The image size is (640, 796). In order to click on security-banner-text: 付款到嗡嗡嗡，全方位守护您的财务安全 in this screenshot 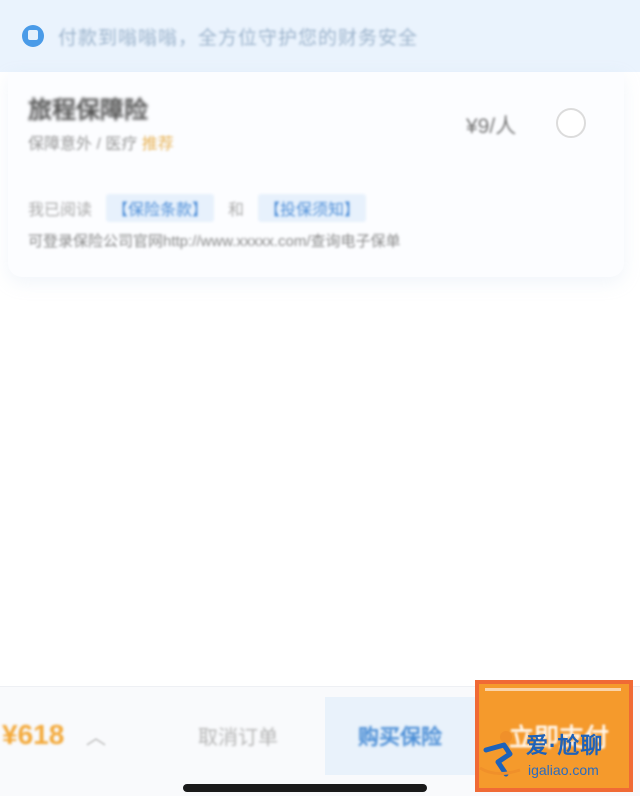, I will do `click(238, 38)`.